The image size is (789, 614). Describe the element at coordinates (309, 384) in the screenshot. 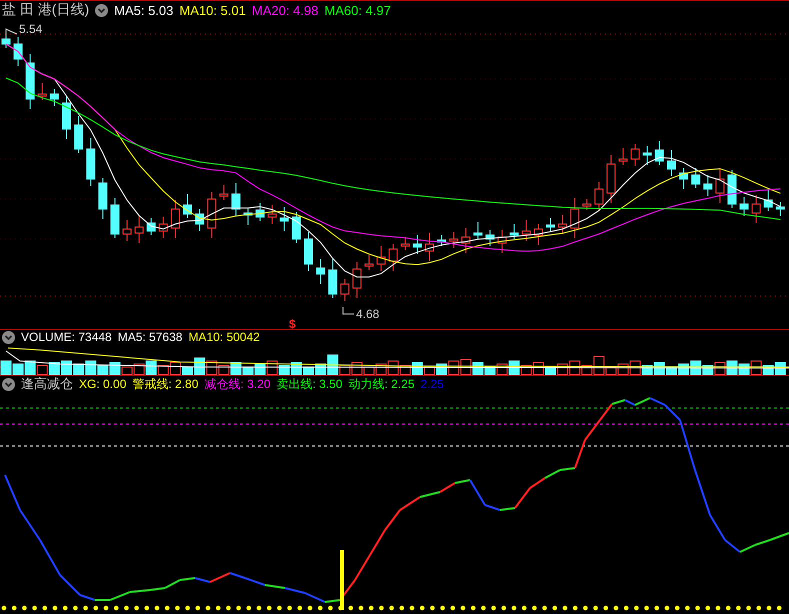

I see `indicator-value: 卖出线: 3.50` at that location.